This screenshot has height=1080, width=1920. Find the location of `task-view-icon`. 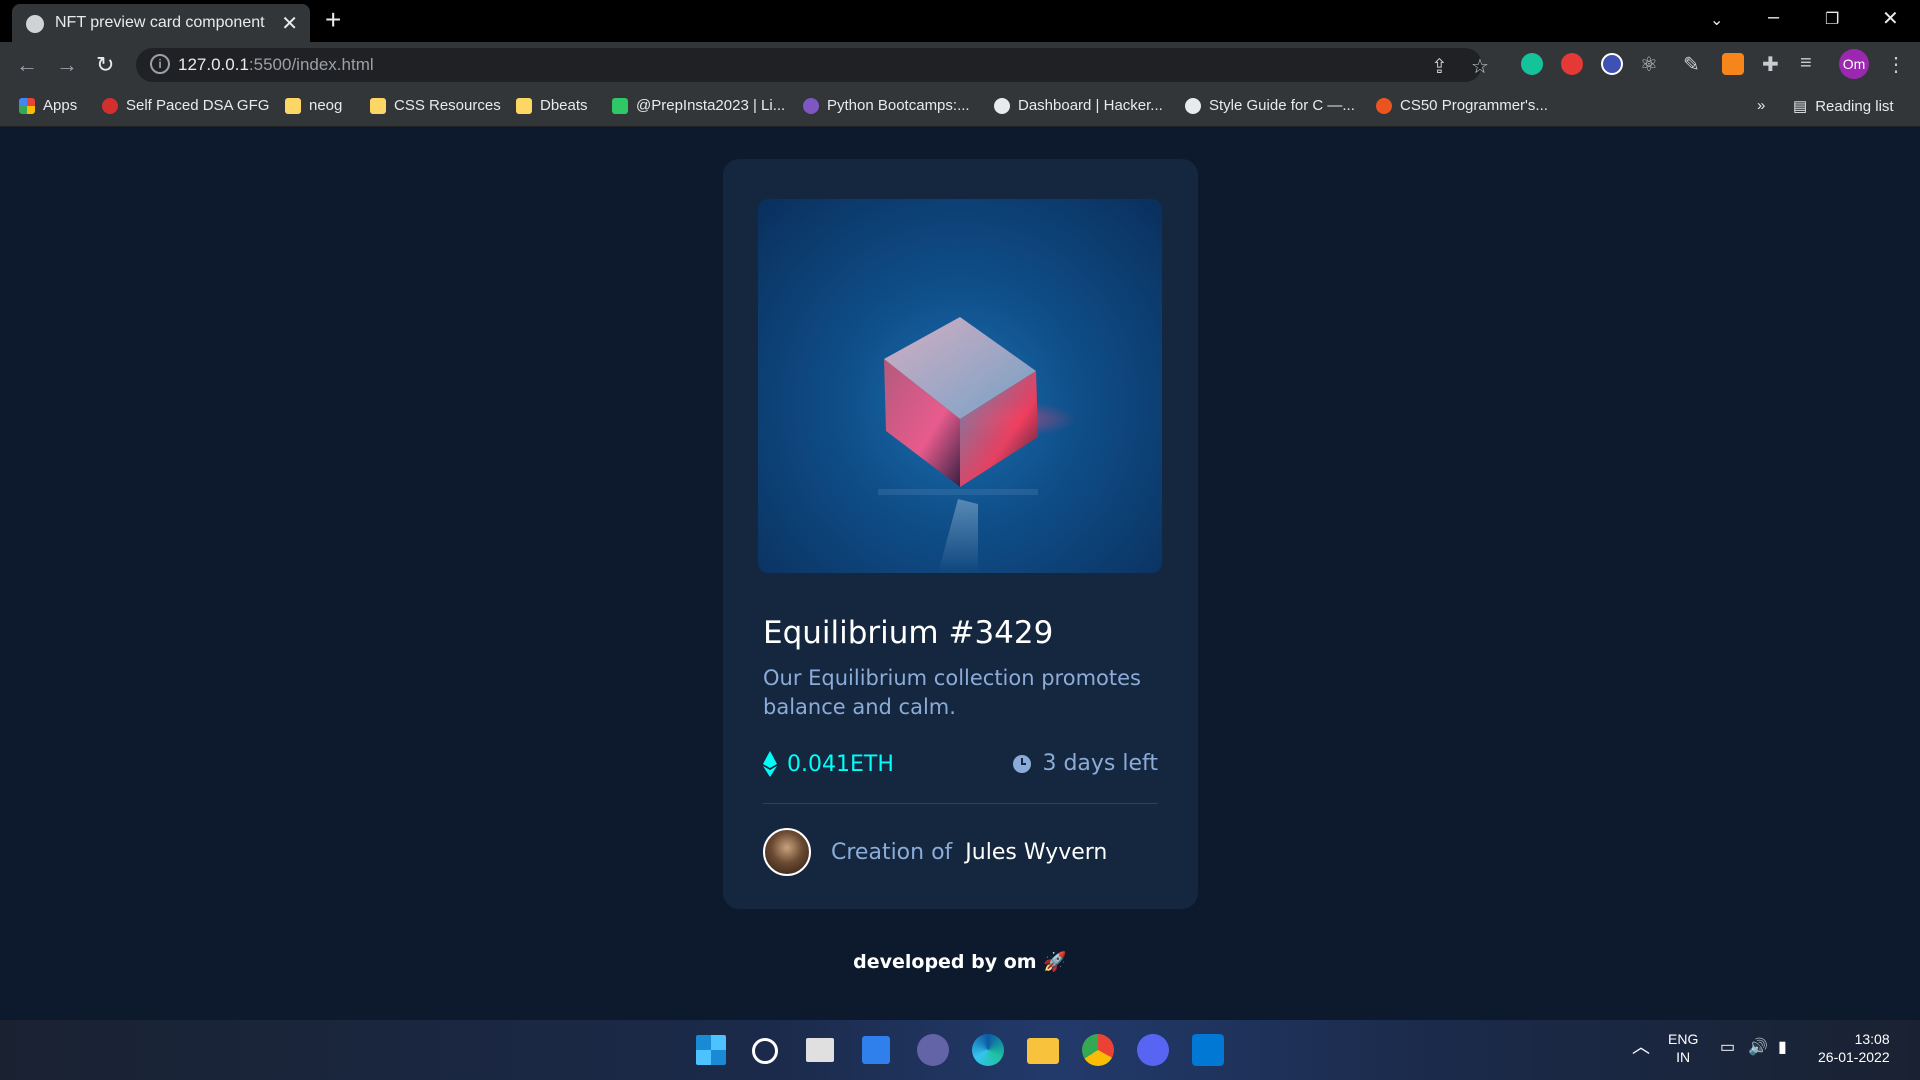

task-view-icon is located at coordinates (820, 1050).